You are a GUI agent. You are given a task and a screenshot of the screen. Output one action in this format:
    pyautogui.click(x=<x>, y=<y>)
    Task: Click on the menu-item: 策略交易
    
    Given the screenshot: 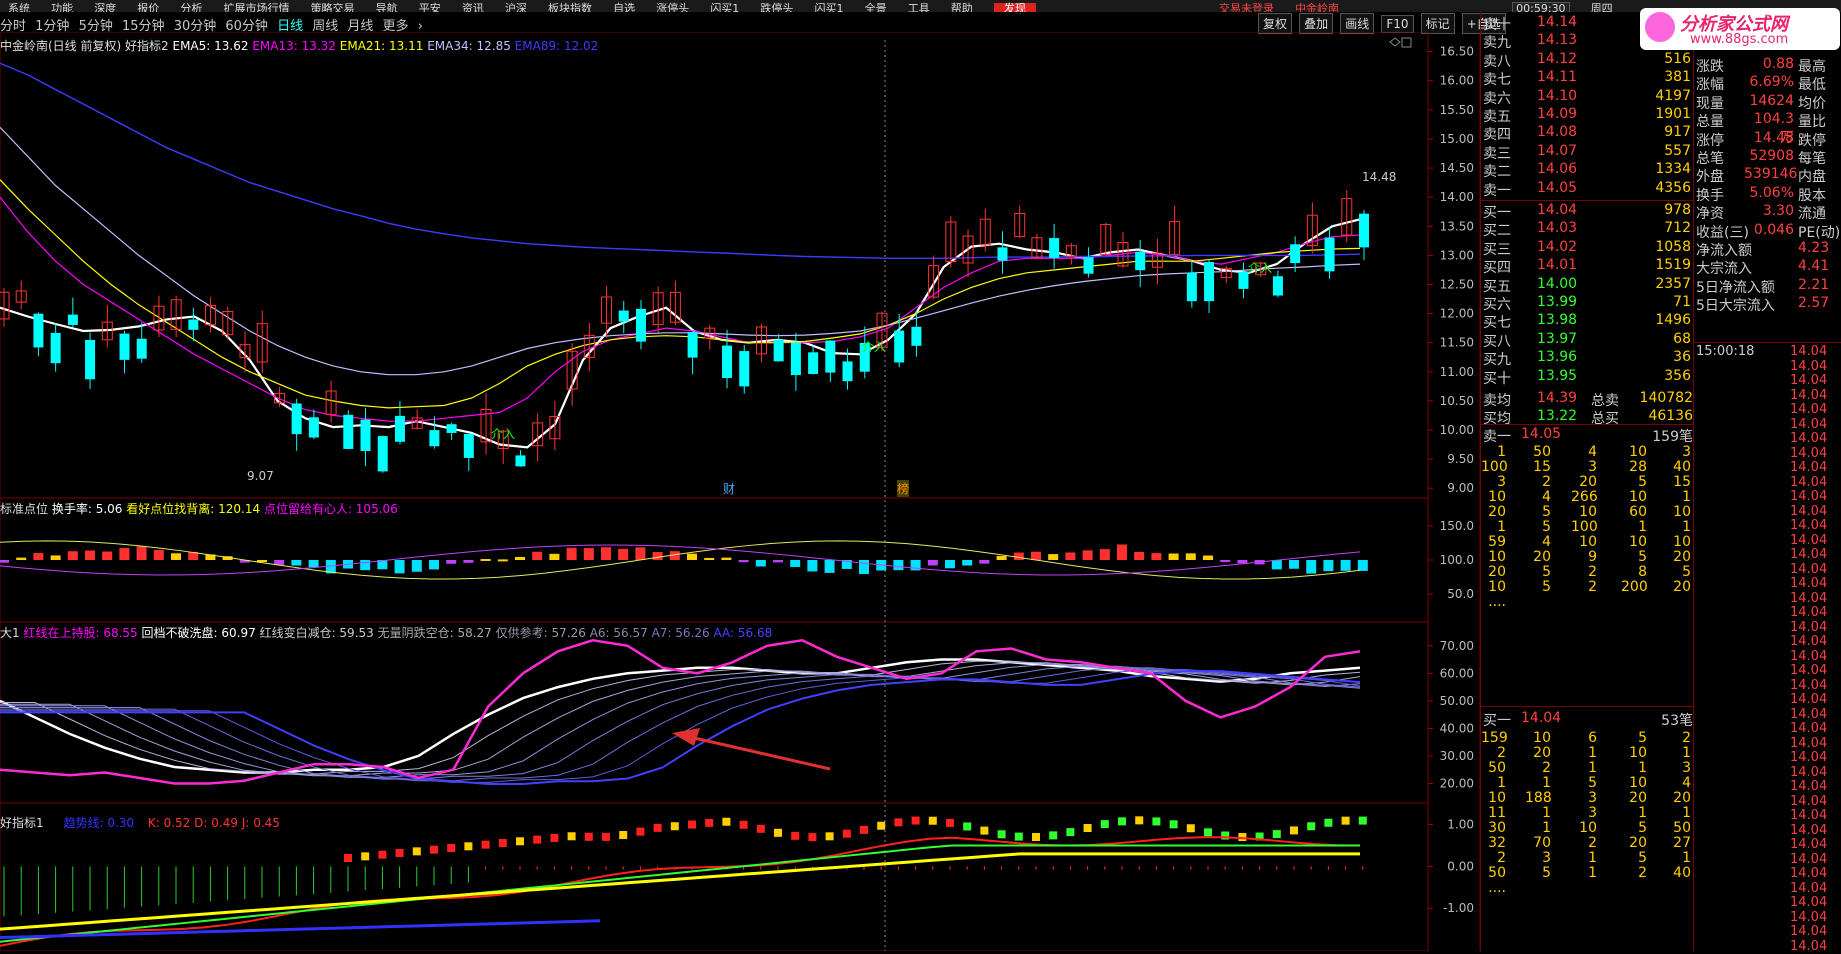 What is the action you would take?
    pyautogui.click(x=333, y=7)
    